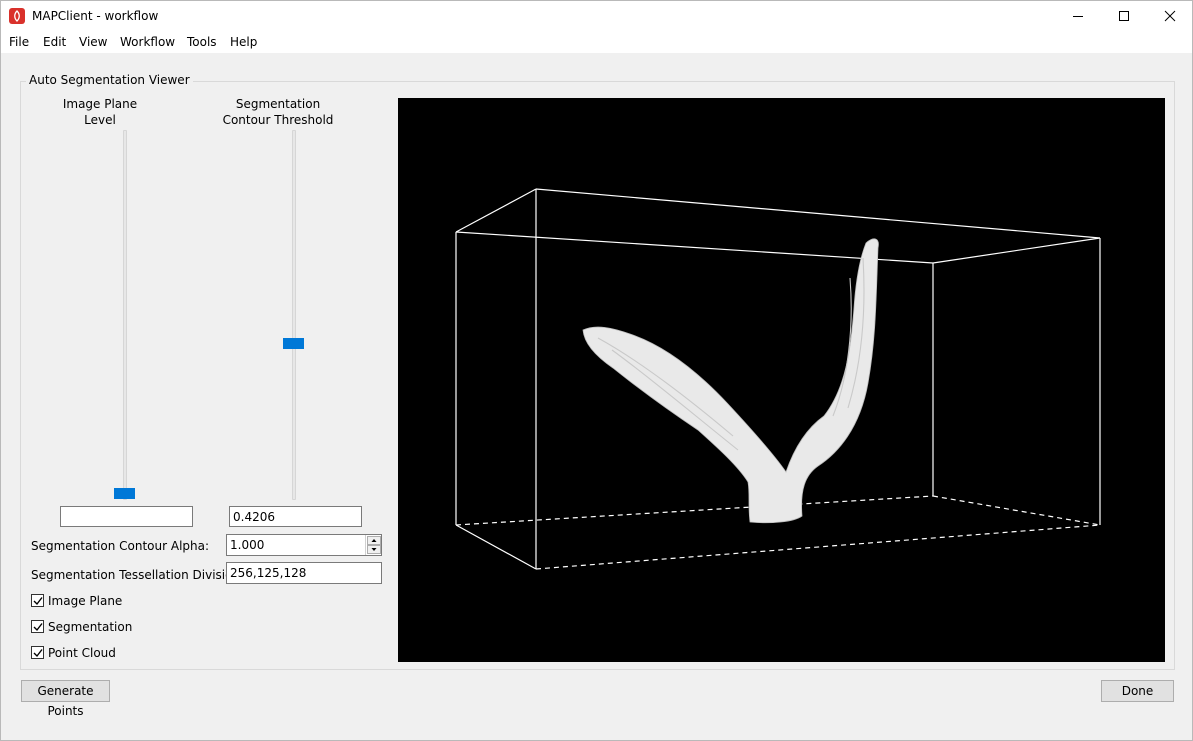  I want to click on done-button: Done, so click(1137, 691).